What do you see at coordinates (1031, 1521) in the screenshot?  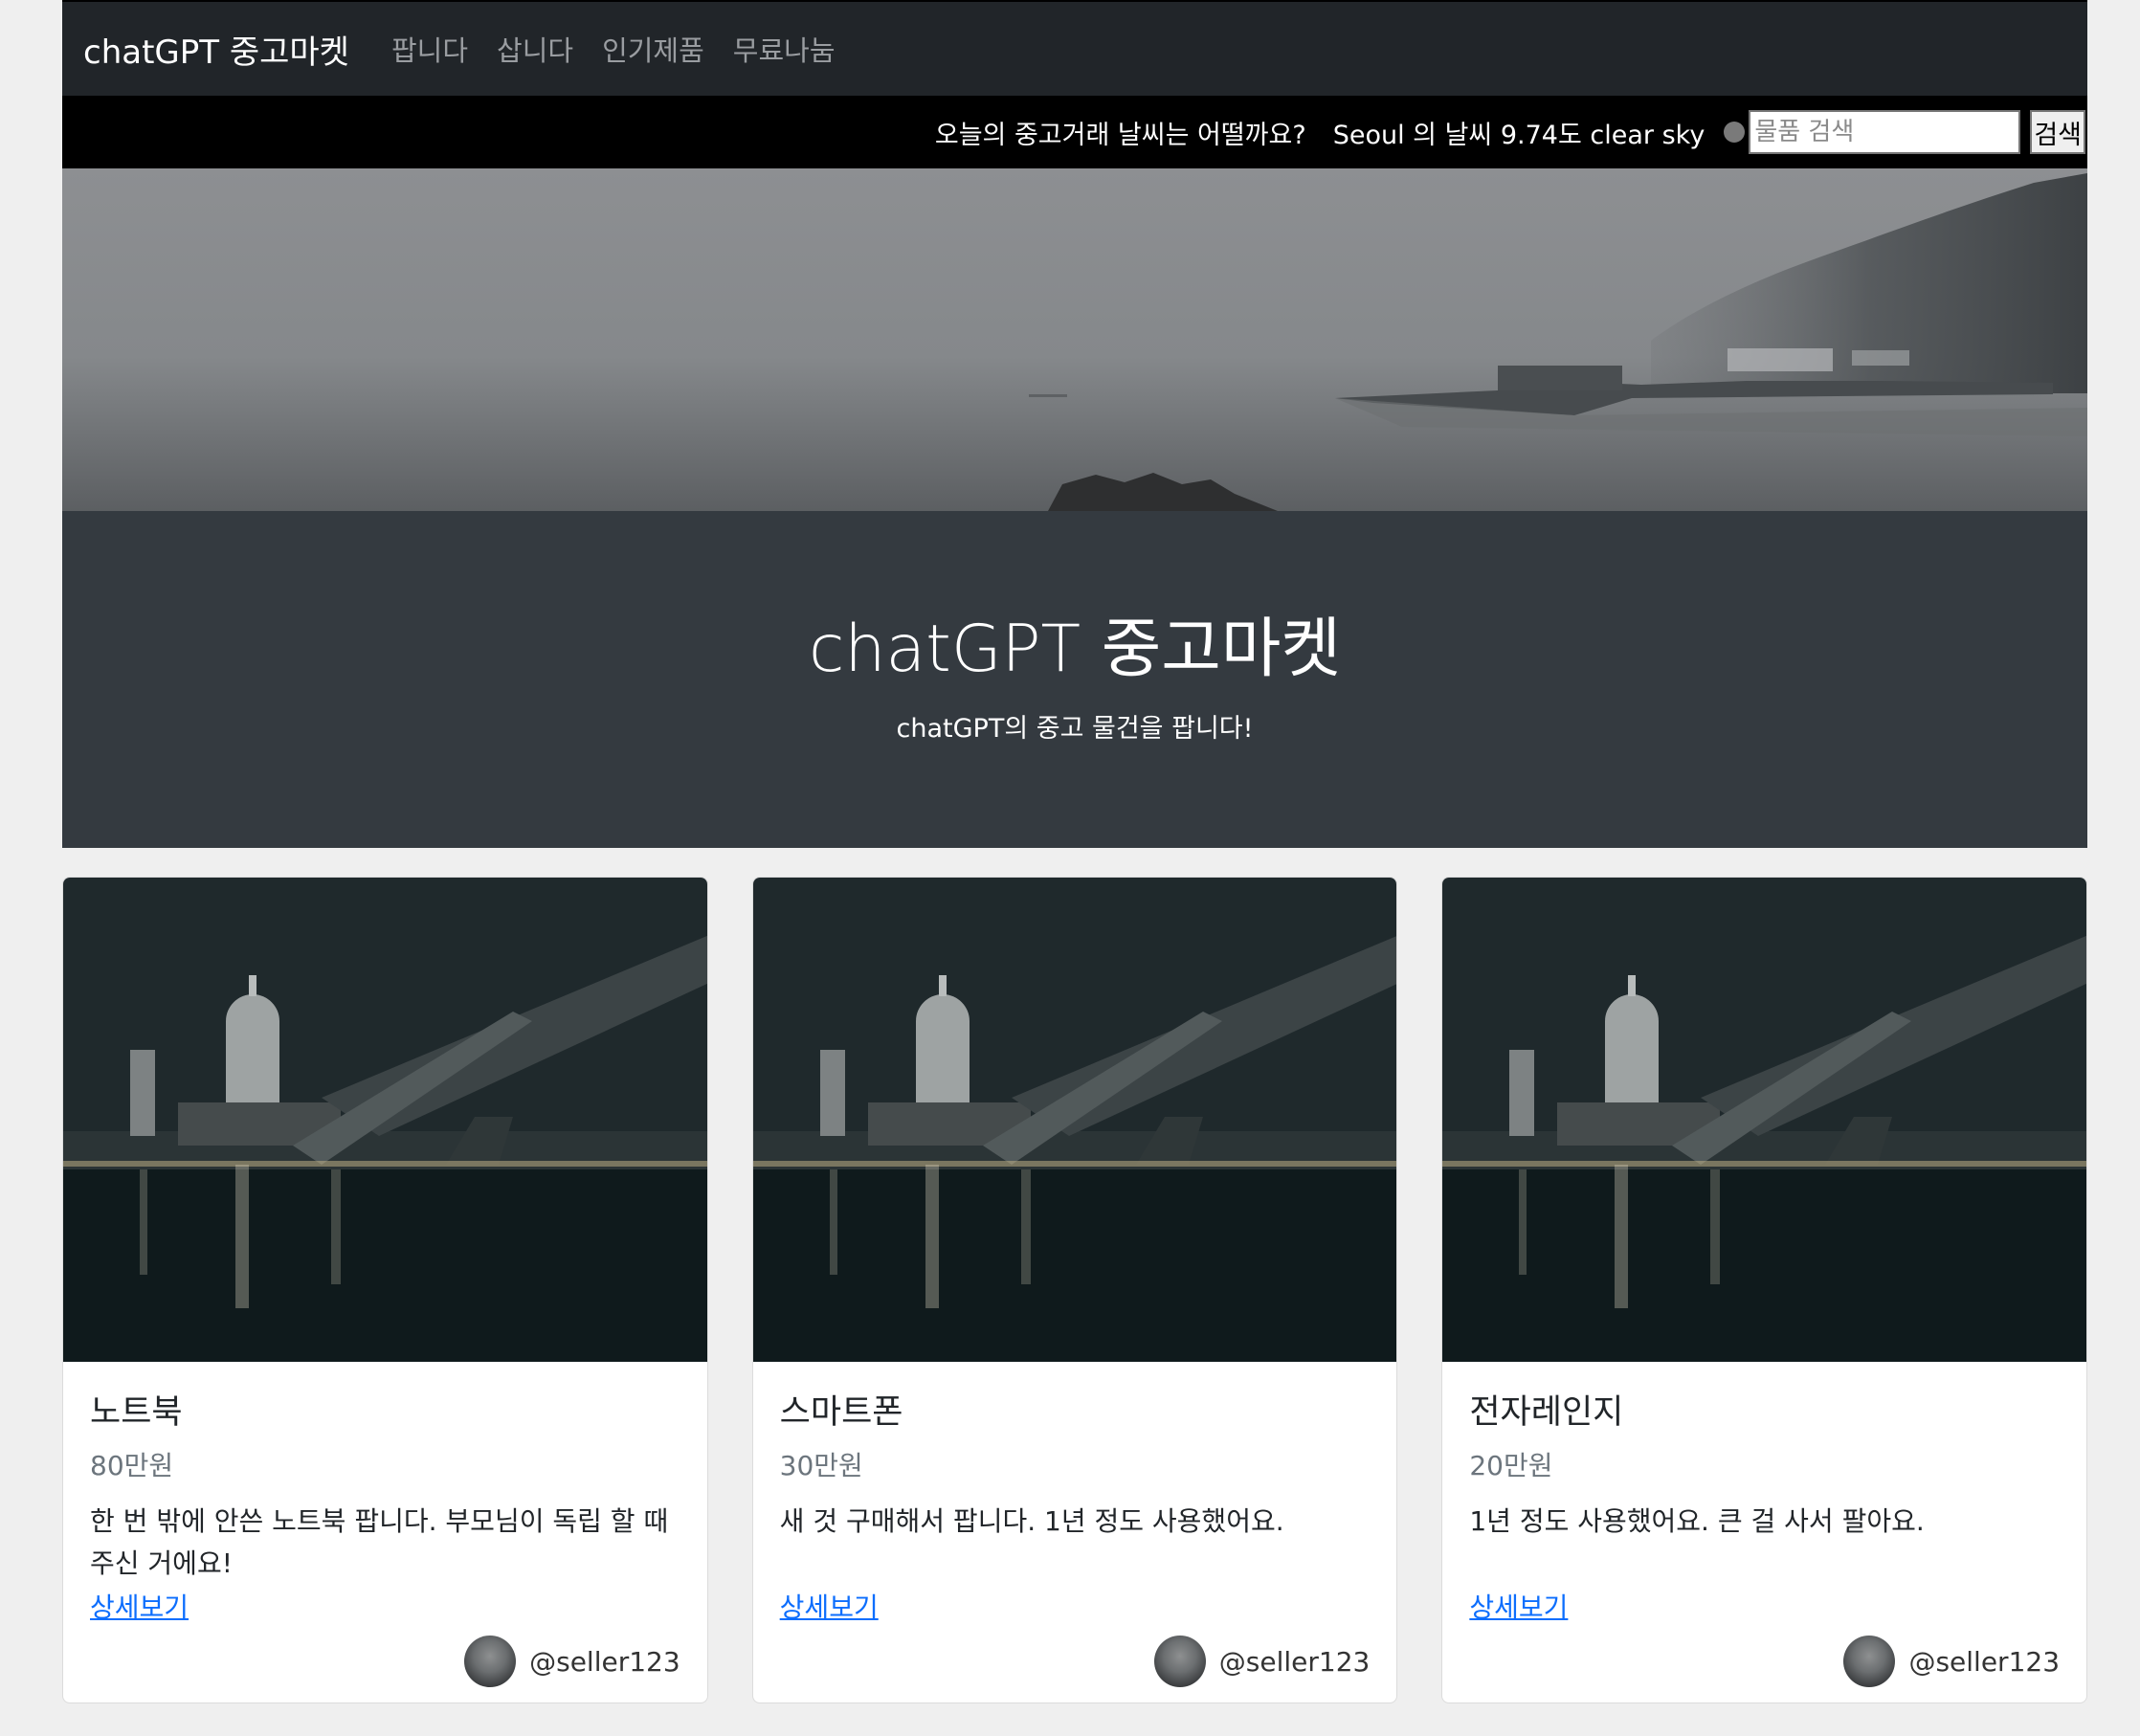 I see `product-description: 새 것 구매해서 팝니다. 1년 정도 사용했어요.` at bounding box center [1031, 1521].